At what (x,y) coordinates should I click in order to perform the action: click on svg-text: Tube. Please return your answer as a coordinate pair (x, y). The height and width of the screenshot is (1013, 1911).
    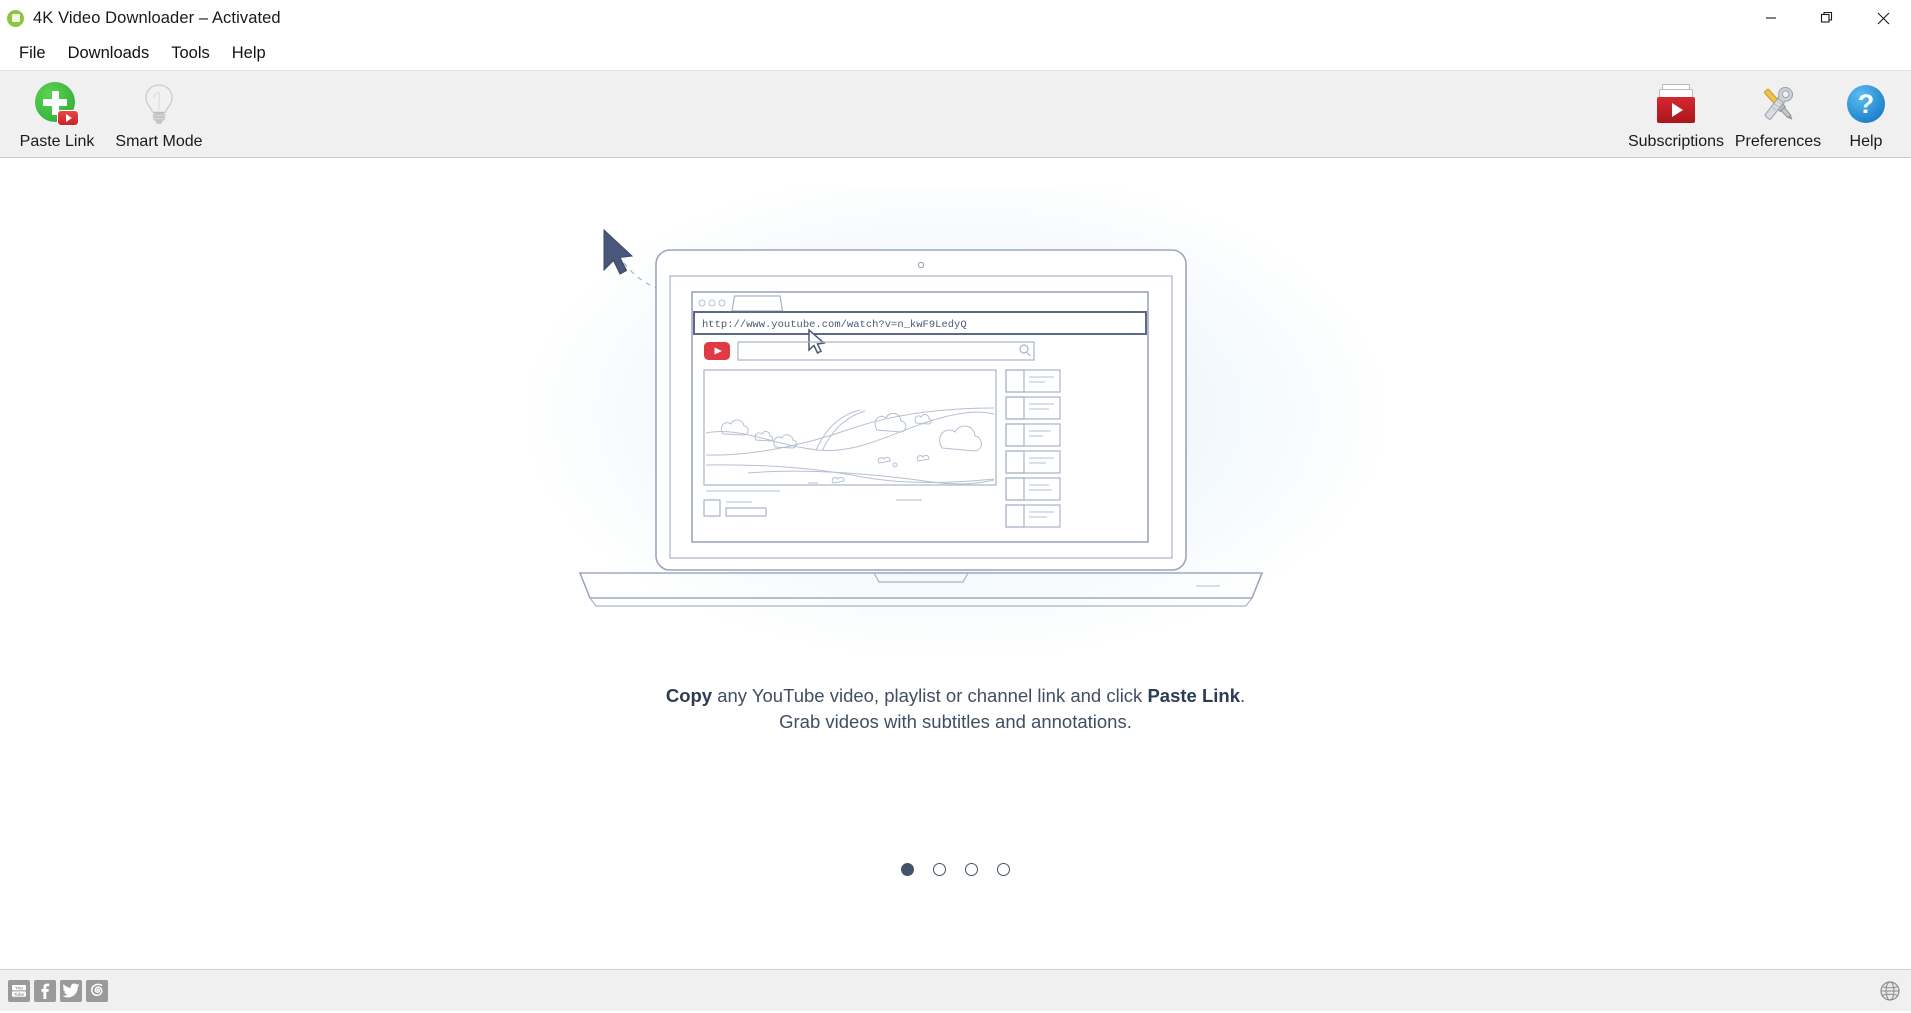
    Looking at the image, I should click on (19, 994).